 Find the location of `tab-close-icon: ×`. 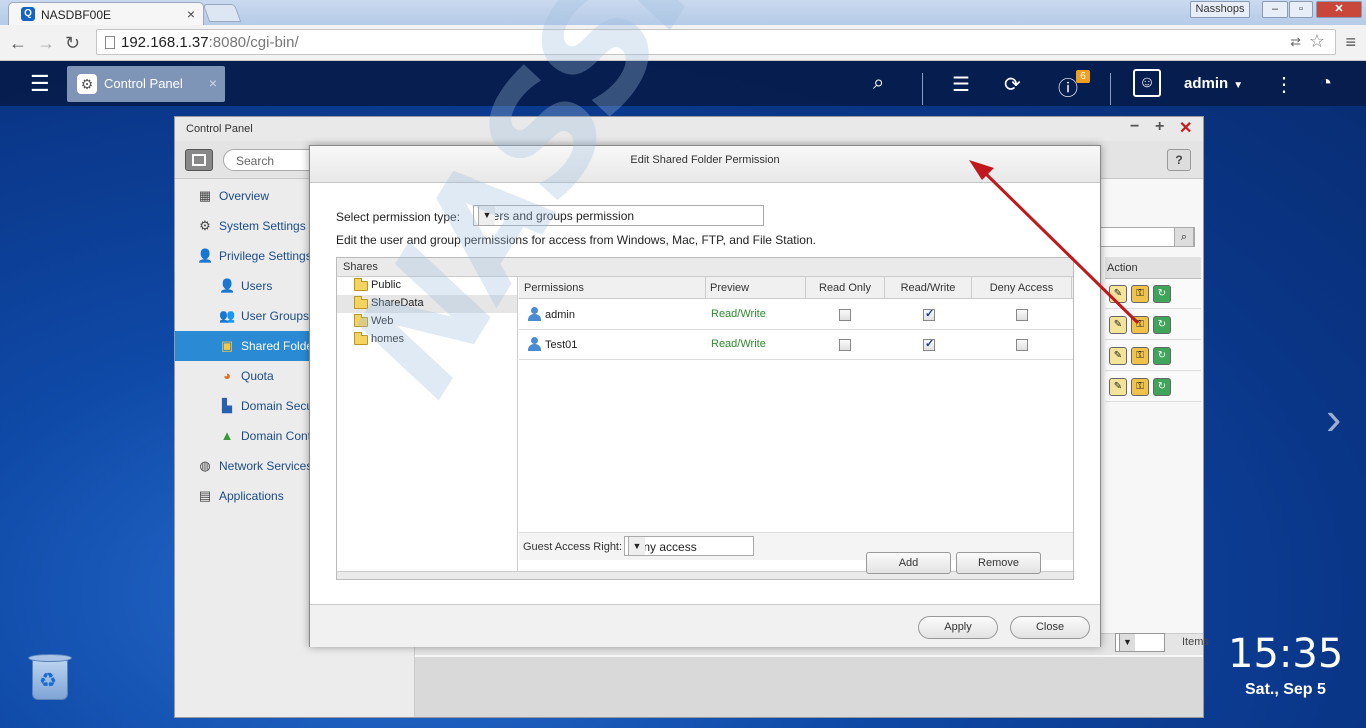

tab-close-icon: × is located at coordinates (191, 14).